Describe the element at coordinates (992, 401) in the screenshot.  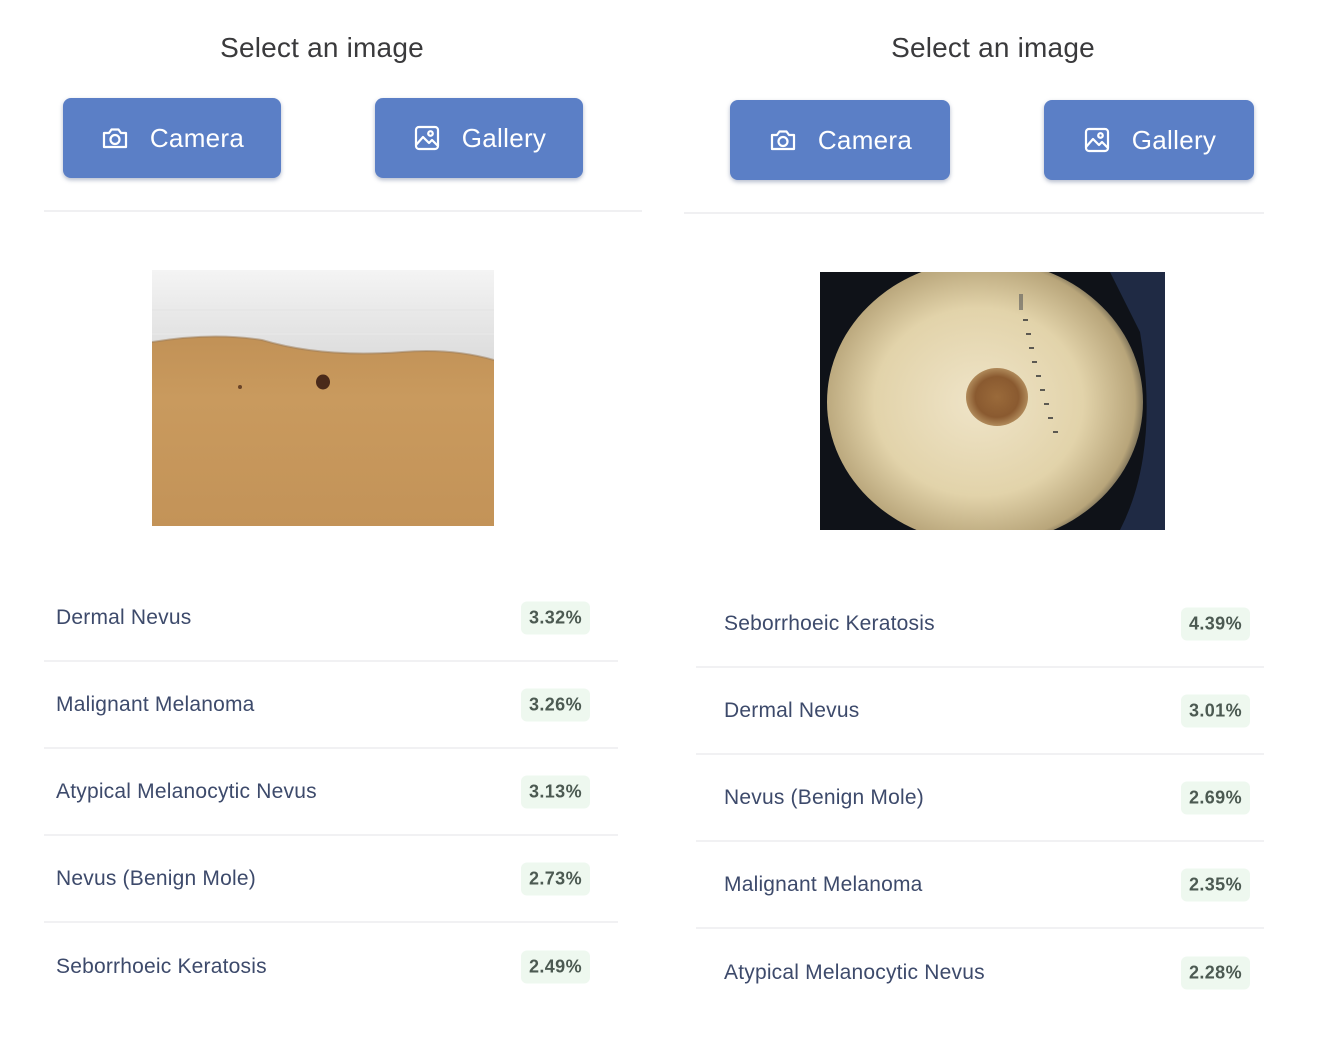
I see `selected-dermoscopy-photo` at that location.